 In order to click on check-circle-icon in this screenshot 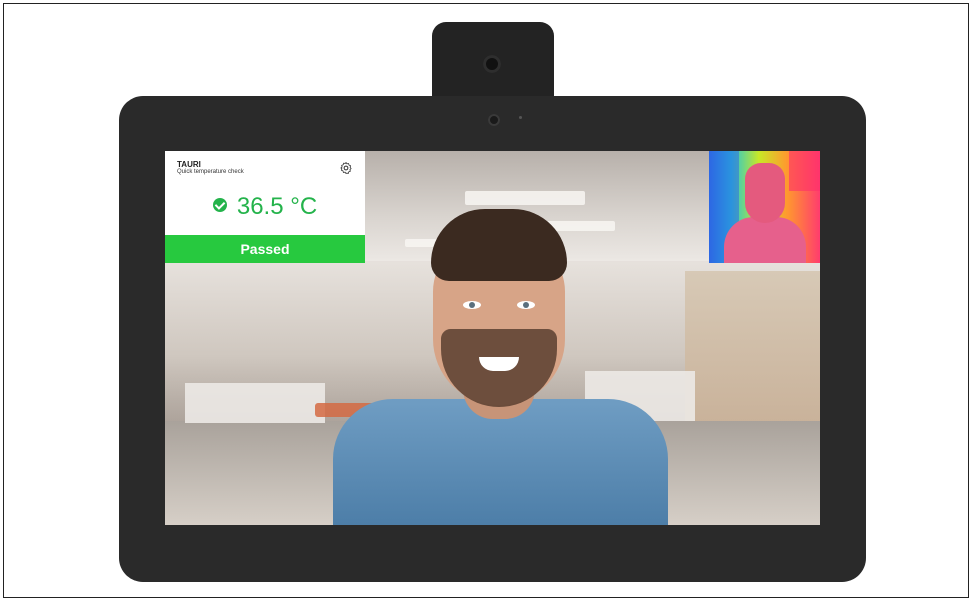, I will do `click(219, 204)`.